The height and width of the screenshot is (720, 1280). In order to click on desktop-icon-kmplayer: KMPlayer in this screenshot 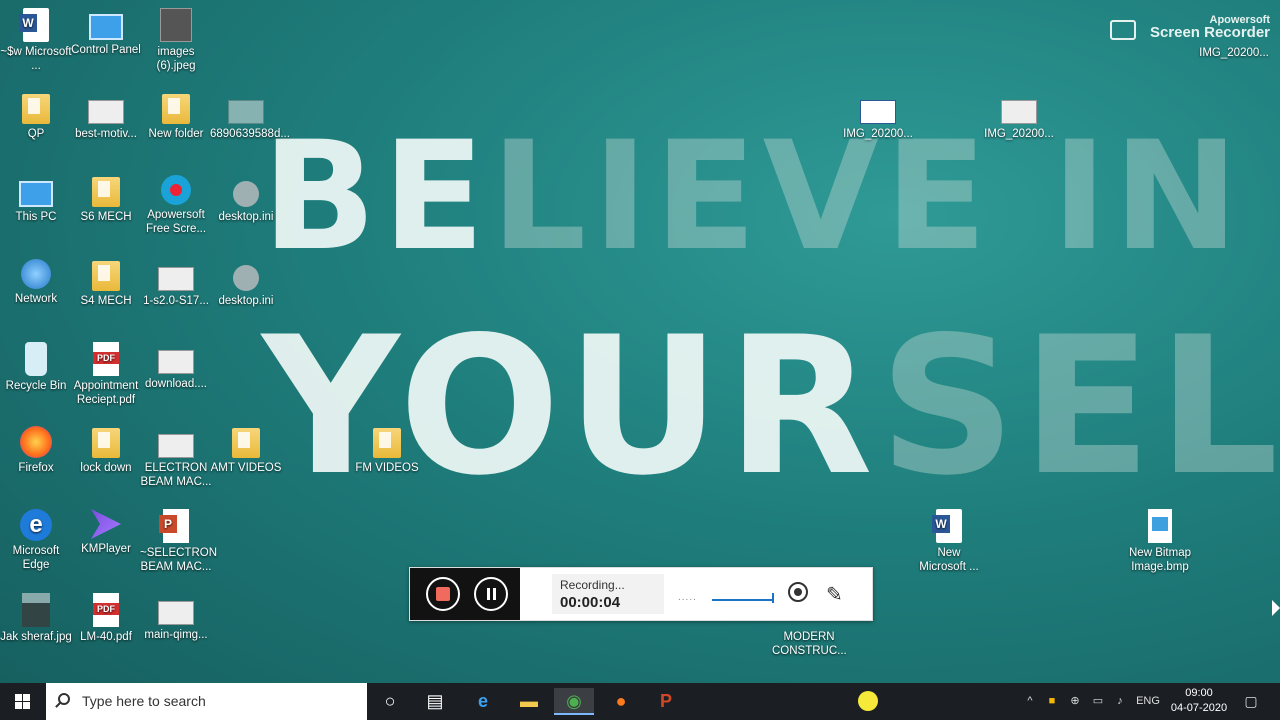, I will do `click(106, 532)`.